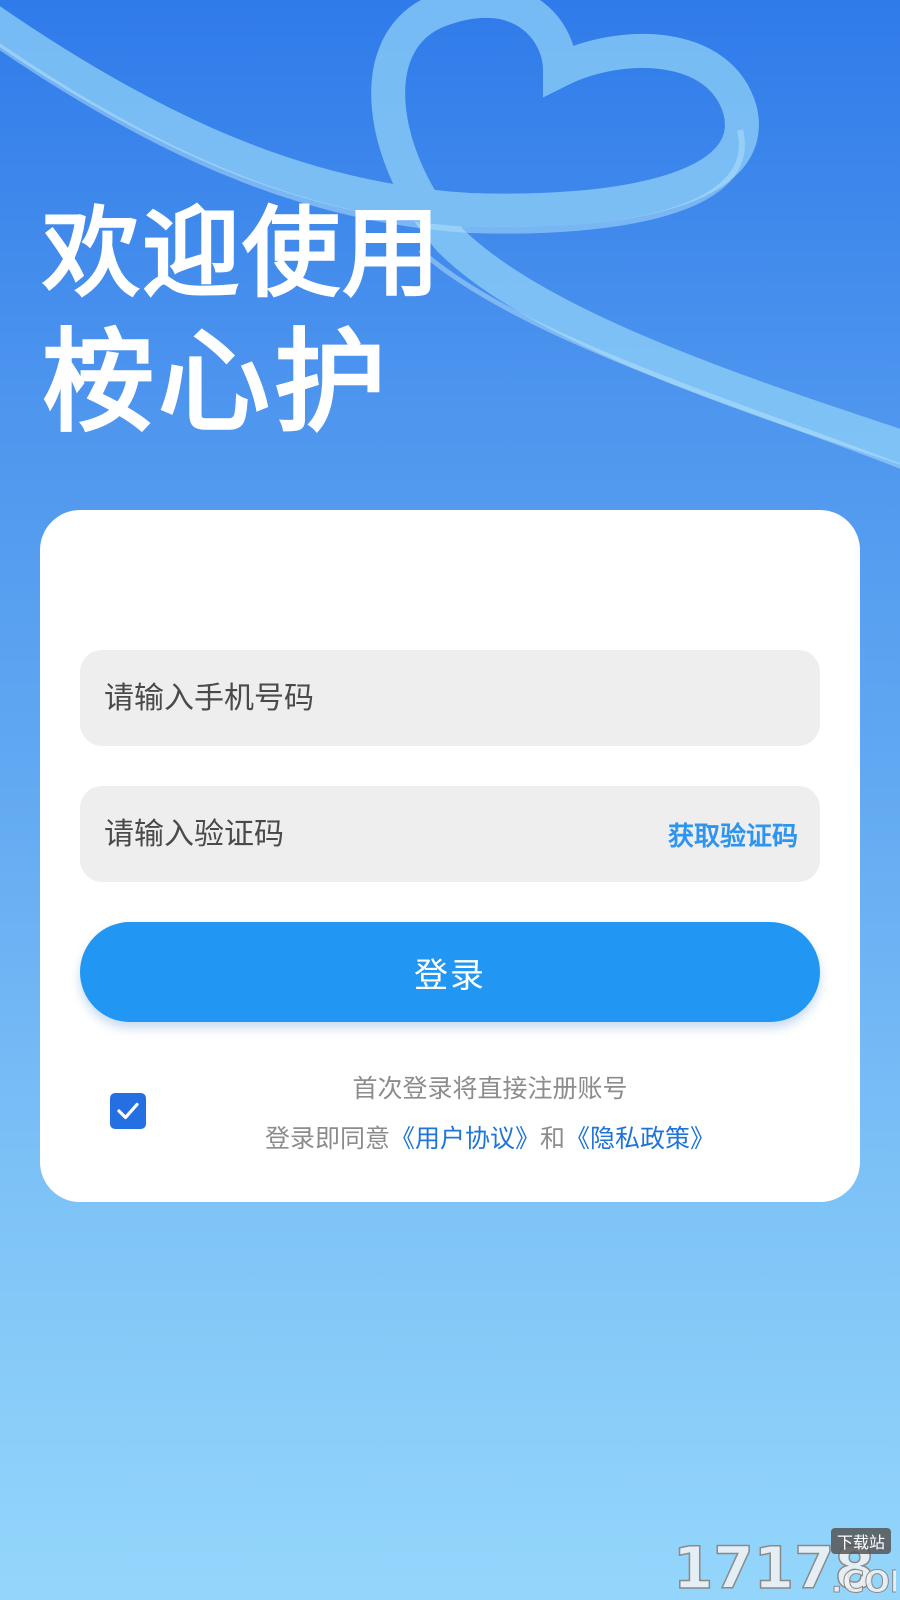 The height and width of the screenshot is (1600, 900). I want to click on agreement-prefix: 登录即同意, so click(327, 1138).